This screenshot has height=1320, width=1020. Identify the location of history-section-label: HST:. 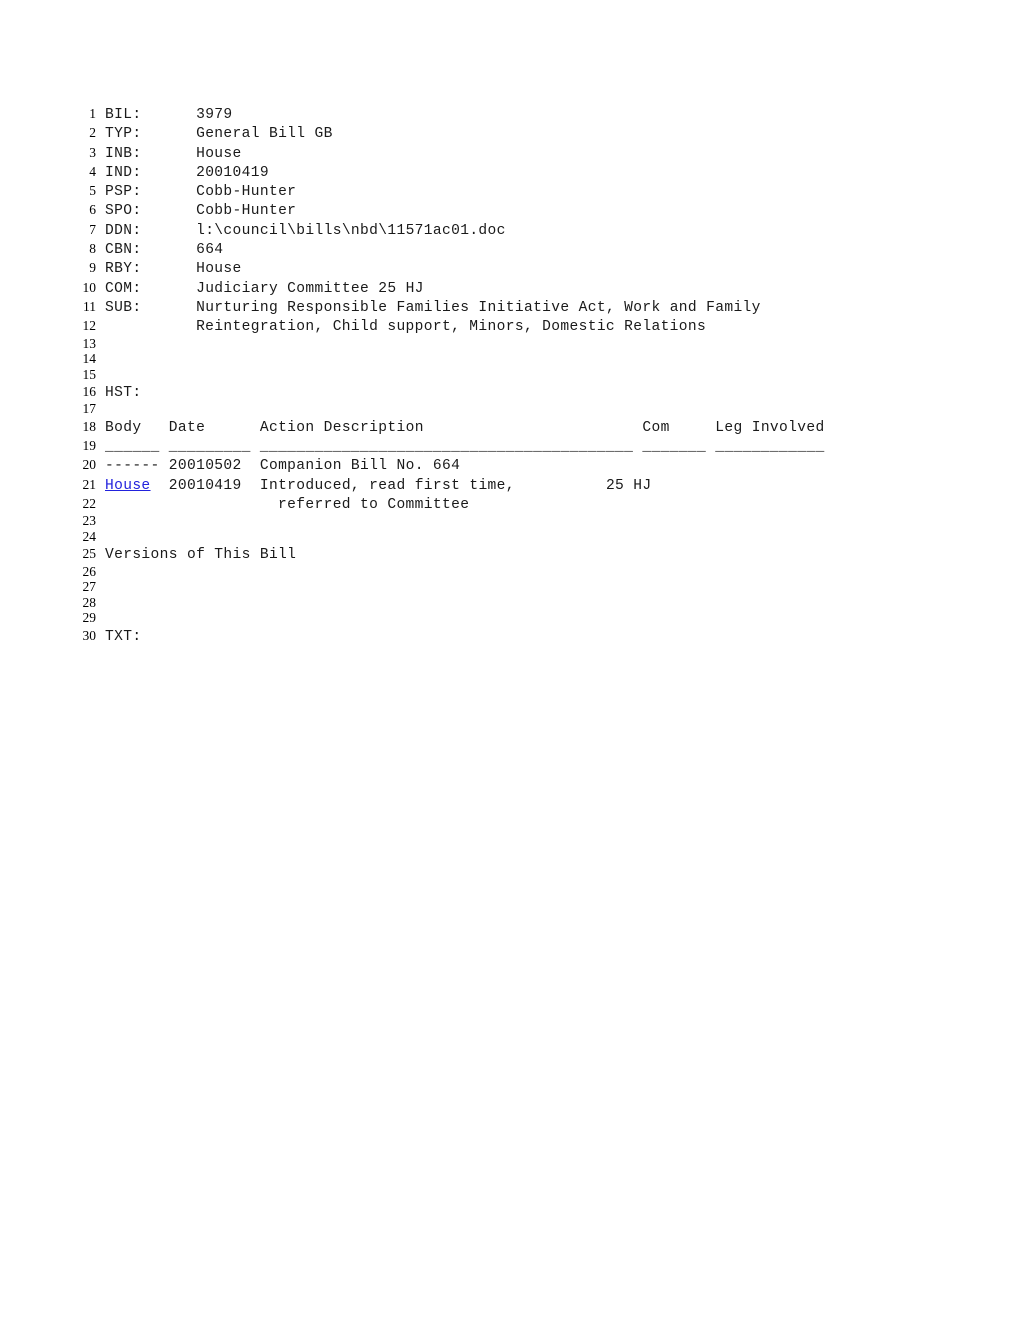
(123, 393).